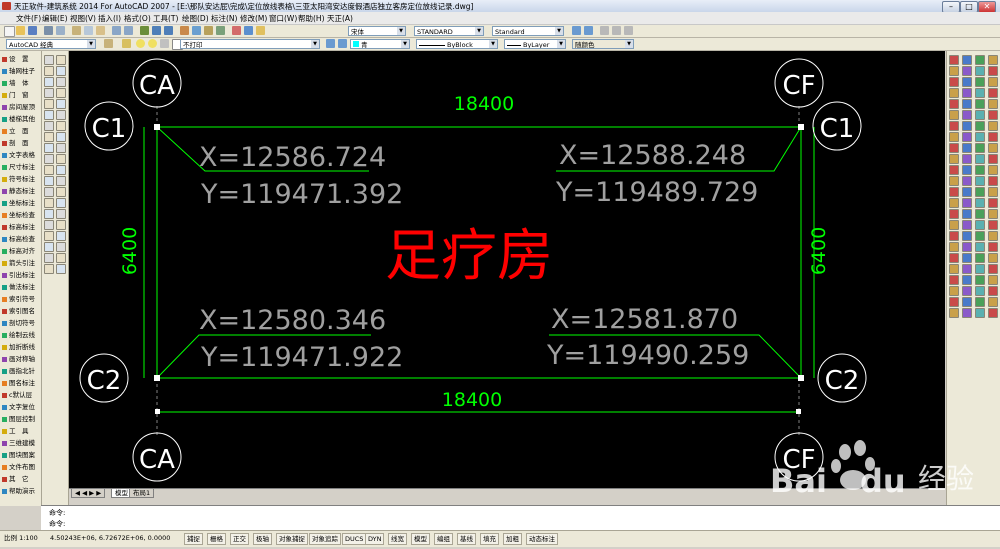 This screenshot has height=549, width=1000. I want to click on trim-icon, so click(980, 313).